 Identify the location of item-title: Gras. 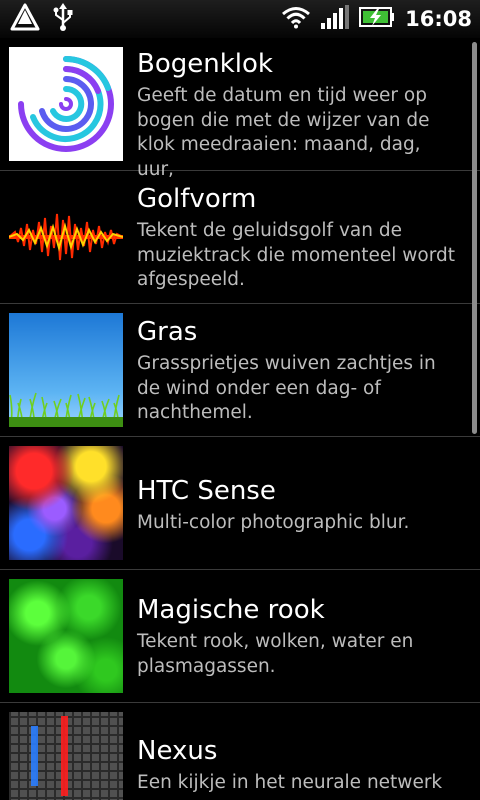
(167, 332).